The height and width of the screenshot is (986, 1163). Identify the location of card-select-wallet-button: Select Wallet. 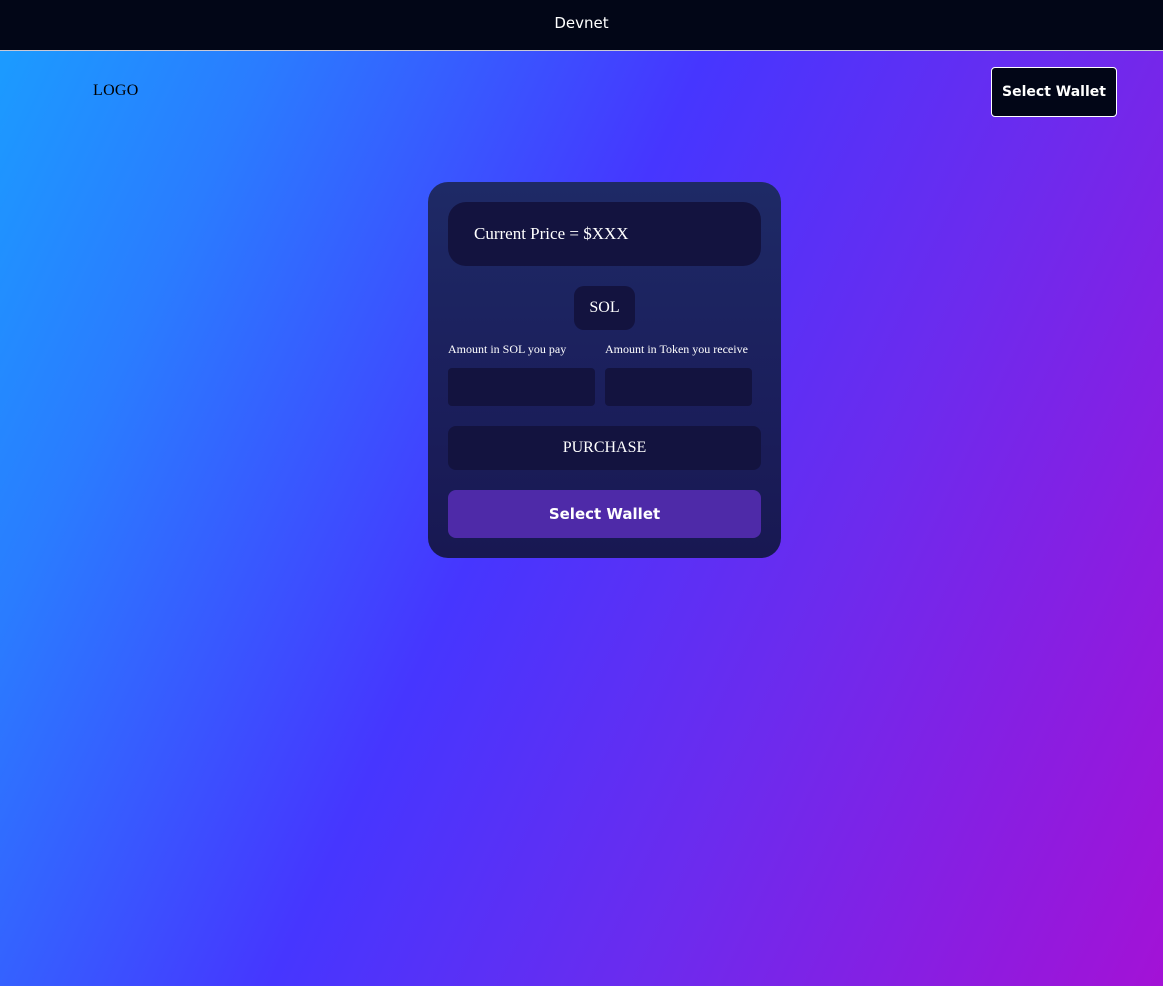
(604, 514).